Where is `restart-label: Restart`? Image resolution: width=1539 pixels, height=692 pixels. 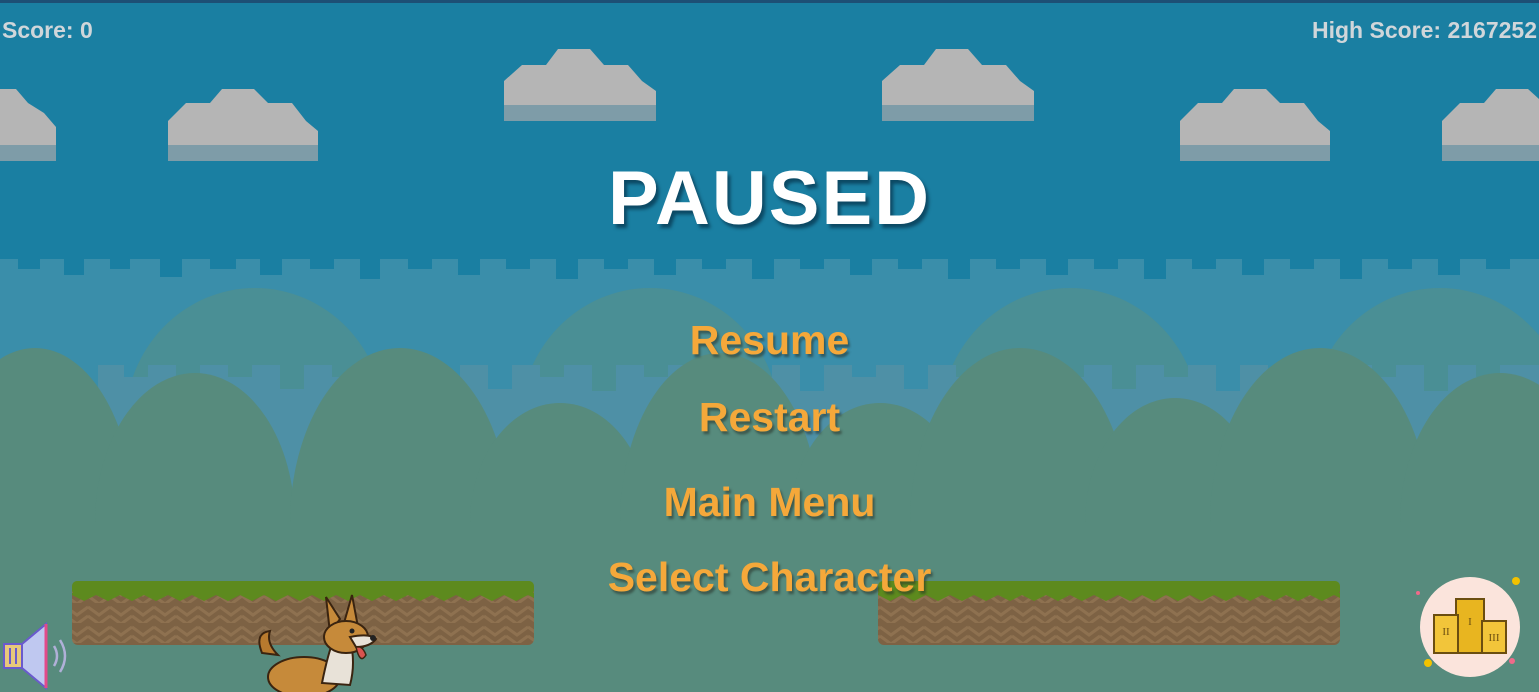
restart-label: Restart is located at coordinates (769, 417).